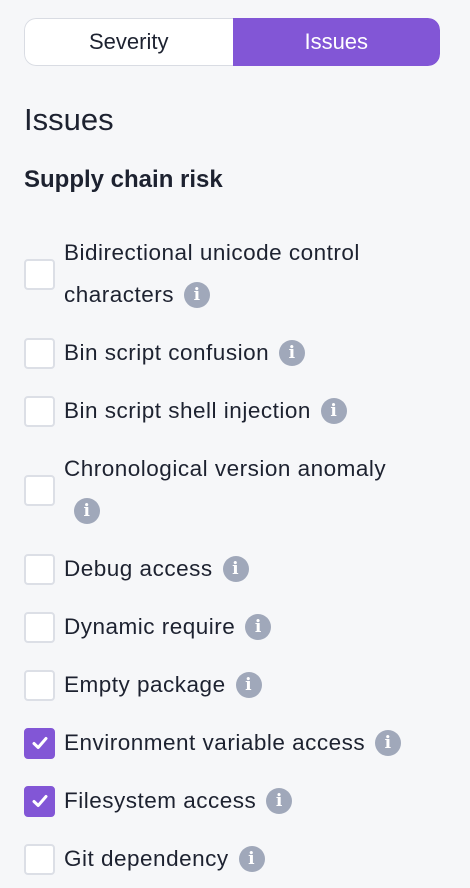  I want to click on issue-item-filesystem-access: Filesystem access i, so click(234, 801).